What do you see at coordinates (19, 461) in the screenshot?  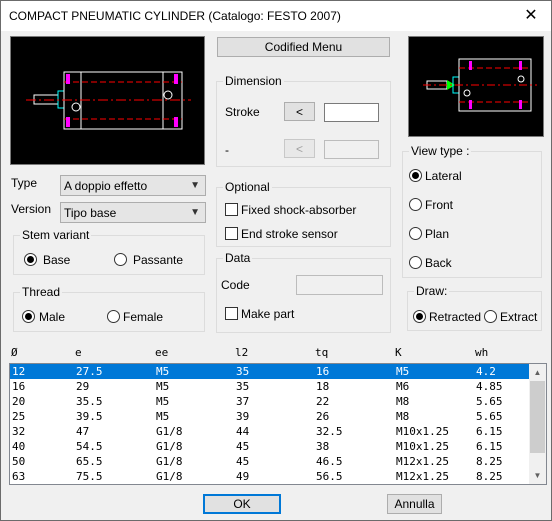 I see `table-cell: 50` at bounding box center [19, 461].